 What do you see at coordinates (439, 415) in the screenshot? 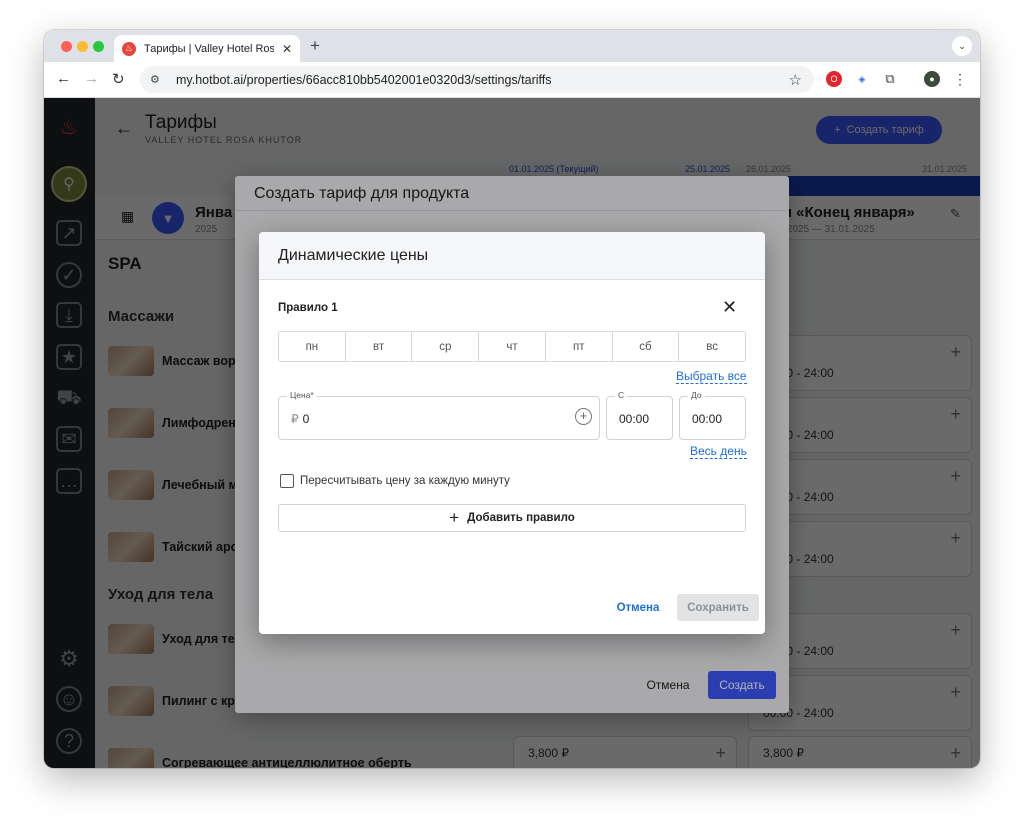
I see `price-field: Цена* ₽0 +` at bounding box center [439, 415].